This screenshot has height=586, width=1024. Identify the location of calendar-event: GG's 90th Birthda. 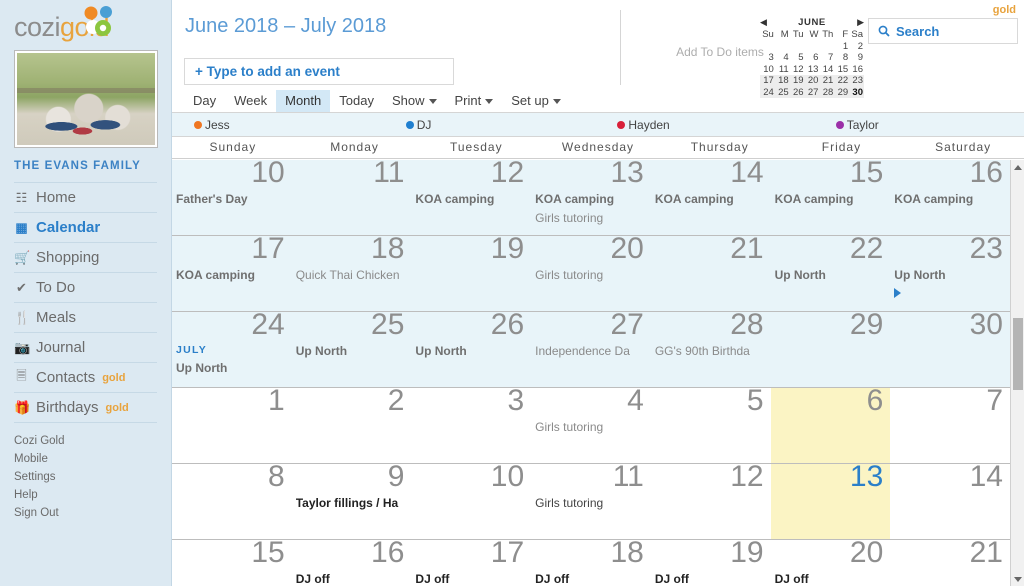
(711, 351).